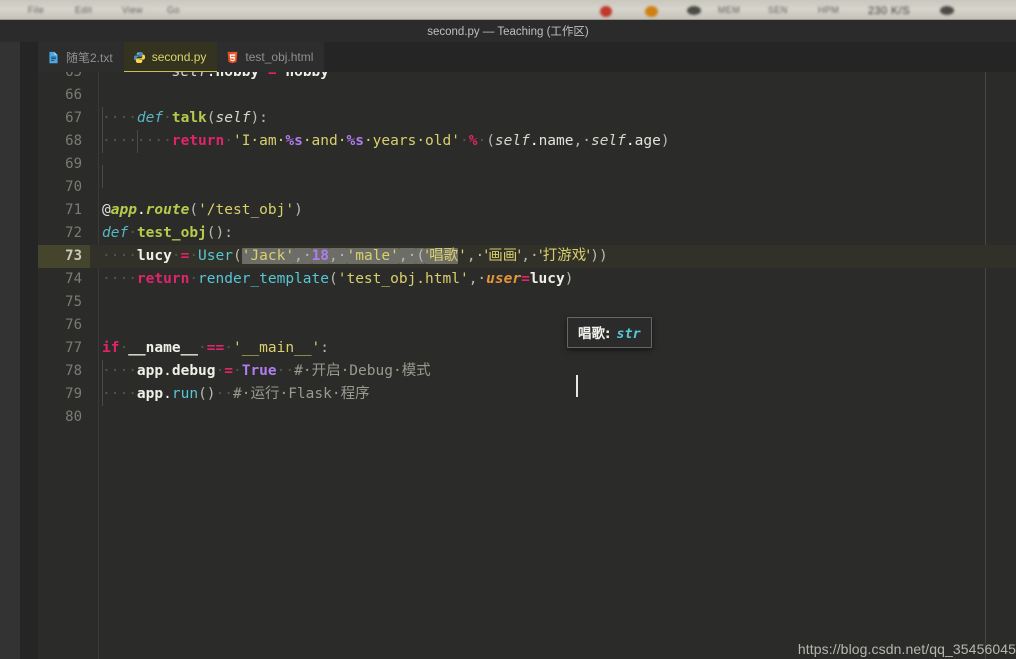 This screenshot has width=1016, height=659. Describe the element at coordinates (778, 10) in the screenshot. I see `os-status-sen: SEN` at that location.